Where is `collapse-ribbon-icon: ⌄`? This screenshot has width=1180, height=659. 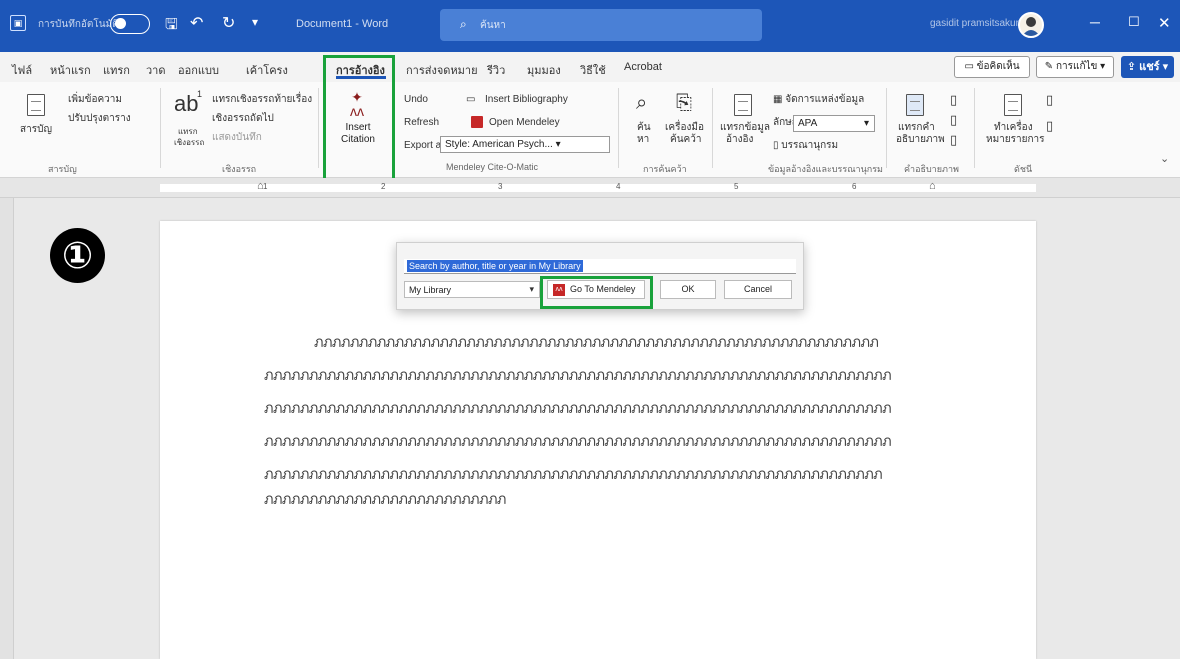 collapse-ribbon-icon: ⌄ is located at coordinates (1164, 158).